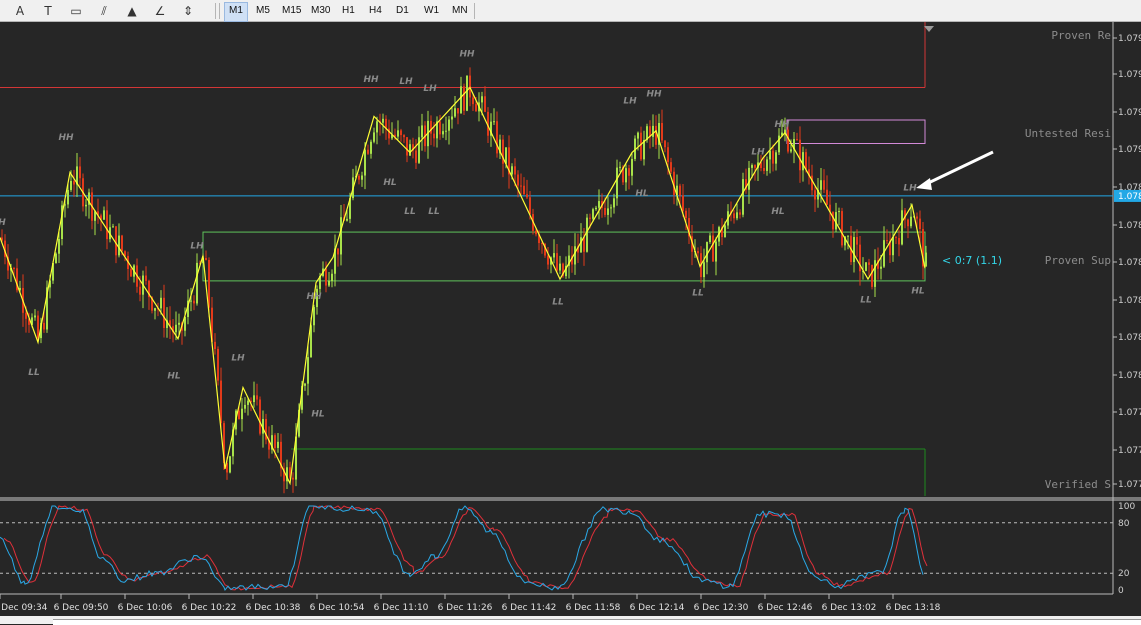 This screenshot has height=625, width=1141. I want to click on zone-label: Untested Resi, so click(1068, 133).